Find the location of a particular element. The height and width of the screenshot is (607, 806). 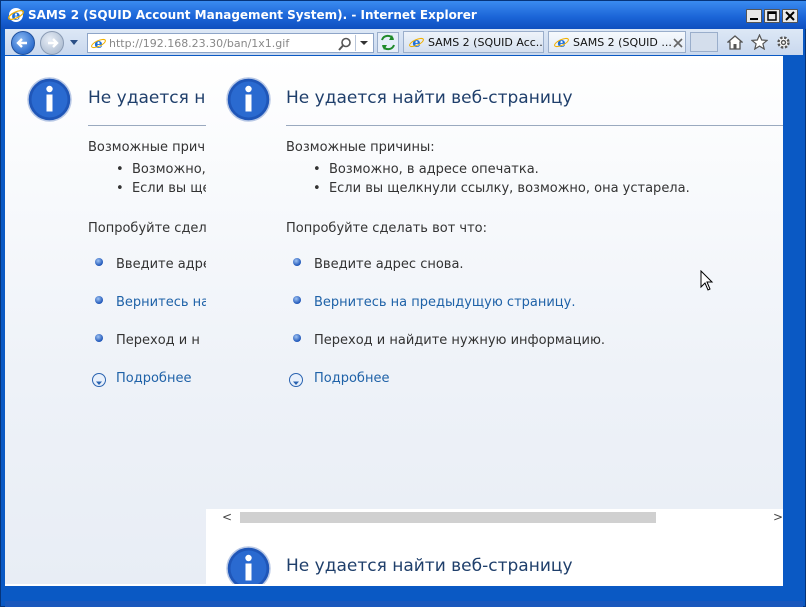

maximize-button is located at coordinates (772, 16).